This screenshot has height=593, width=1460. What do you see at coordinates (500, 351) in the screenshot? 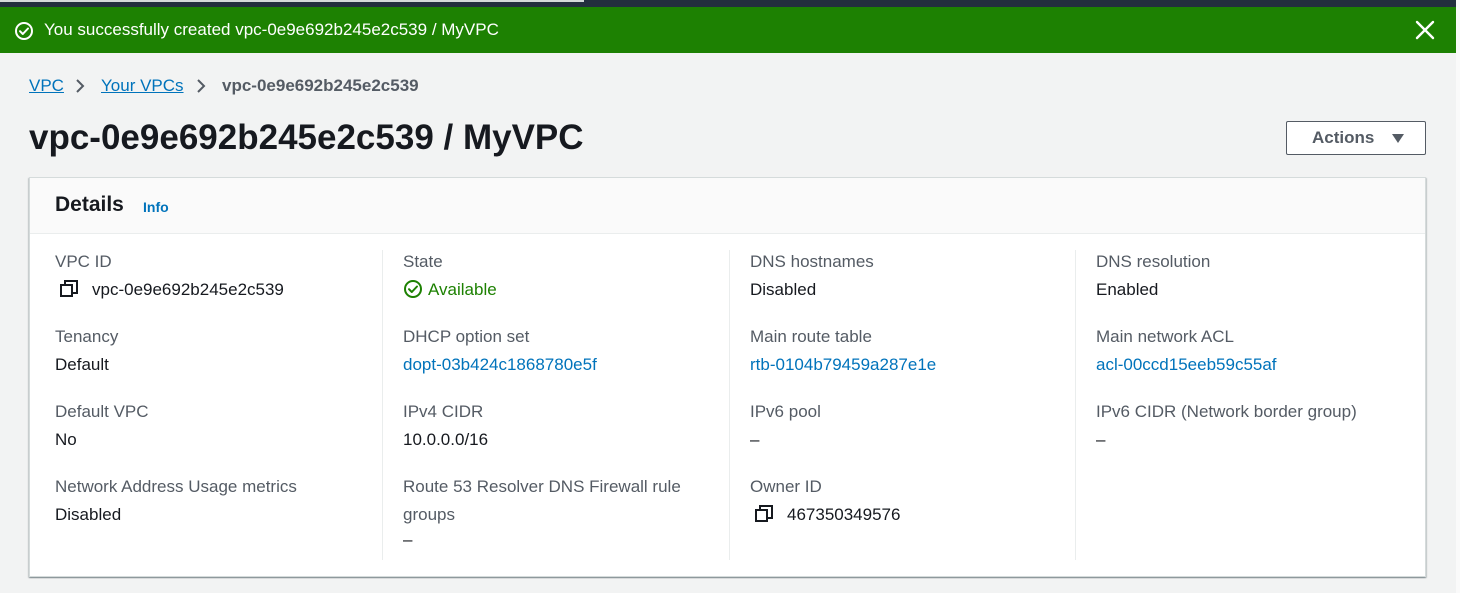
I see `field-dhcp-option-set: DHCP option set dopt-03b424c1868780e5f` at bounding box center [500, 351].